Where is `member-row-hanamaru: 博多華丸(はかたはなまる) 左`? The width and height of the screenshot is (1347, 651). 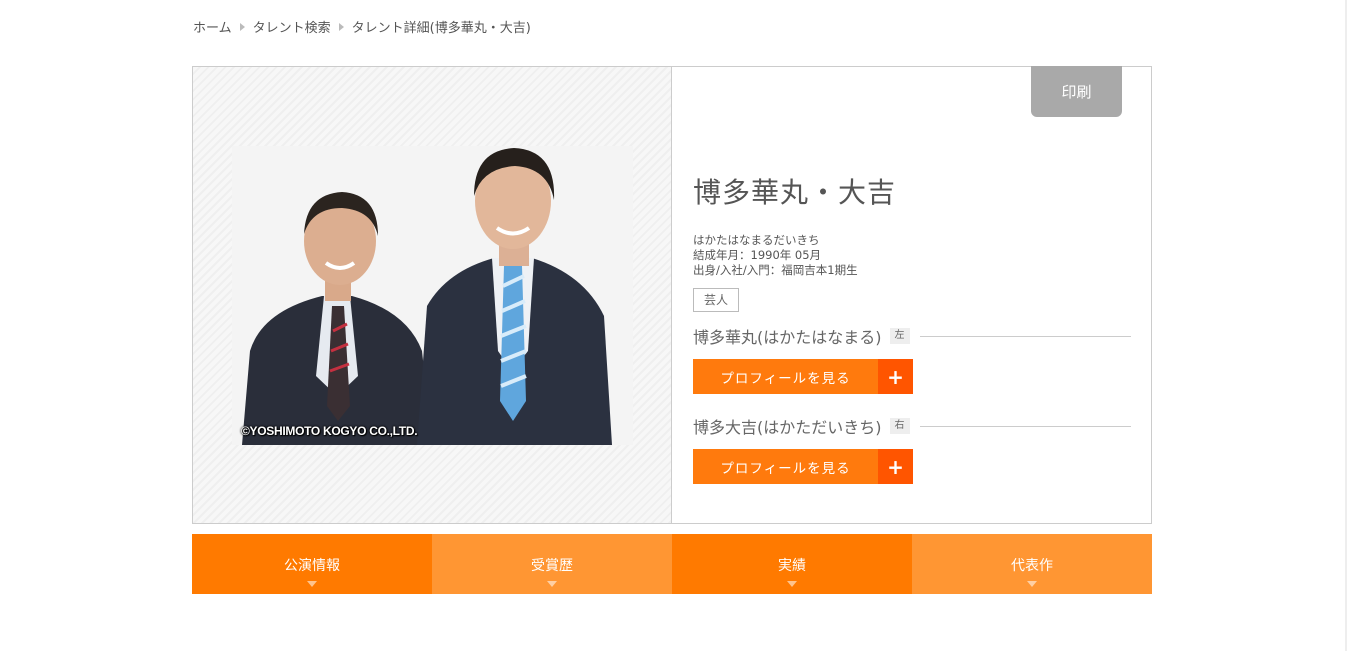 member-row-hanamaru: 博多華丸(はかたはなまる) 左 is located at coordinates (912, 336).